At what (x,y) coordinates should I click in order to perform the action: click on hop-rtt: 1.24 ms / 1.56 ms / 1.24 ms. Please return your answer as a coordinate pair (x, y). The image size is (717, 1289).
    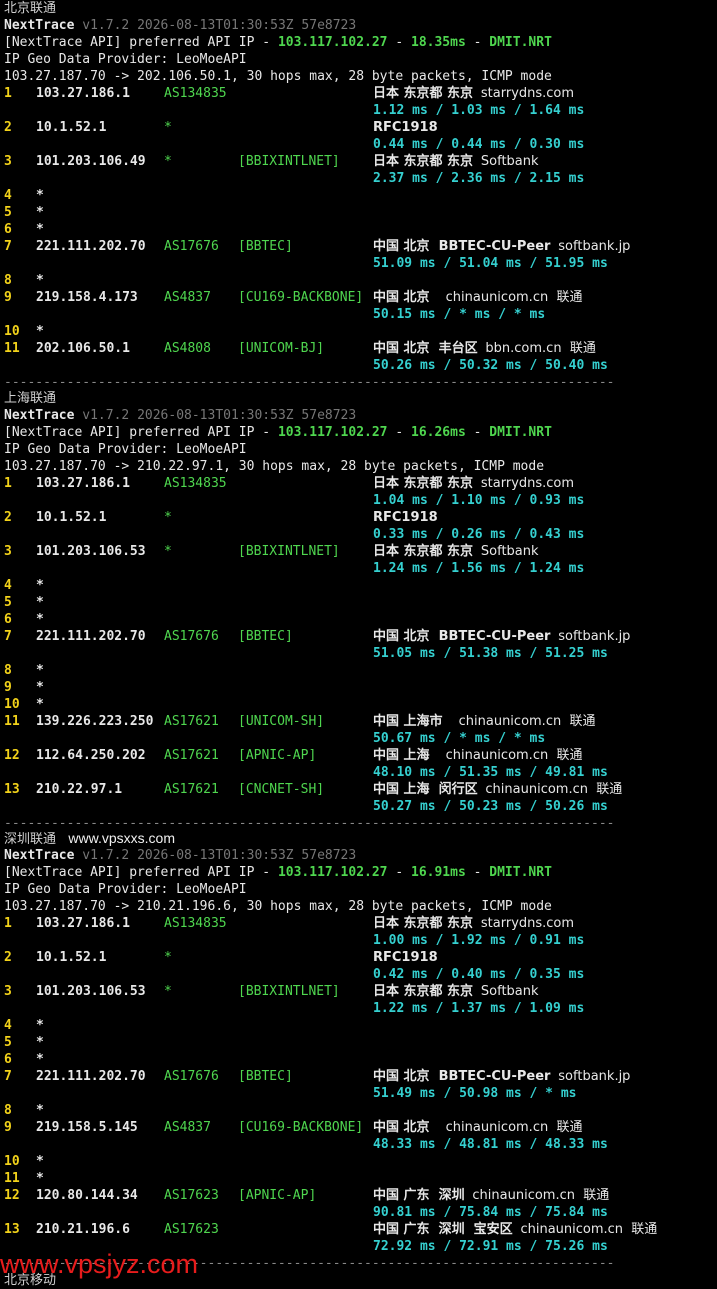
    Looking at the image, I should click on (479, 568).